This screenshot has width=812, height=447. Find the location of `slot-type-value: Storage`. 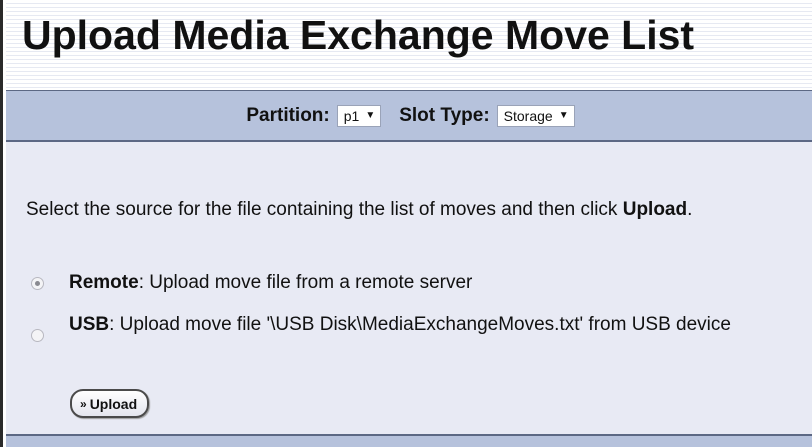

slot-type-value: Storage is located at coordinates (528, 115).